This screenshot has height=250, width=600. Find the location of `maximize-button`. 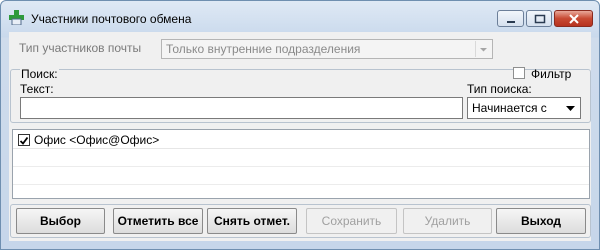

maximize-button is located at coordinates (539, 18).